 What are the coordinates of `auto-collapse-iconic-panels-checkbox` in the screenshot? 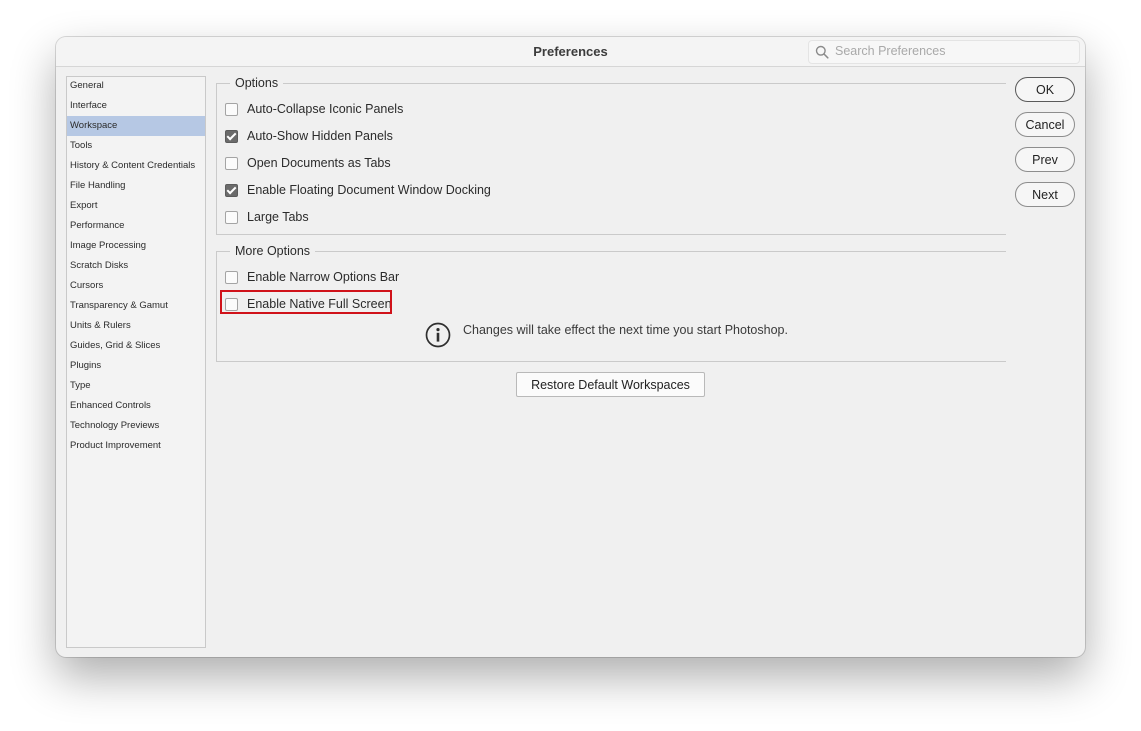 It's located at (231, 109).